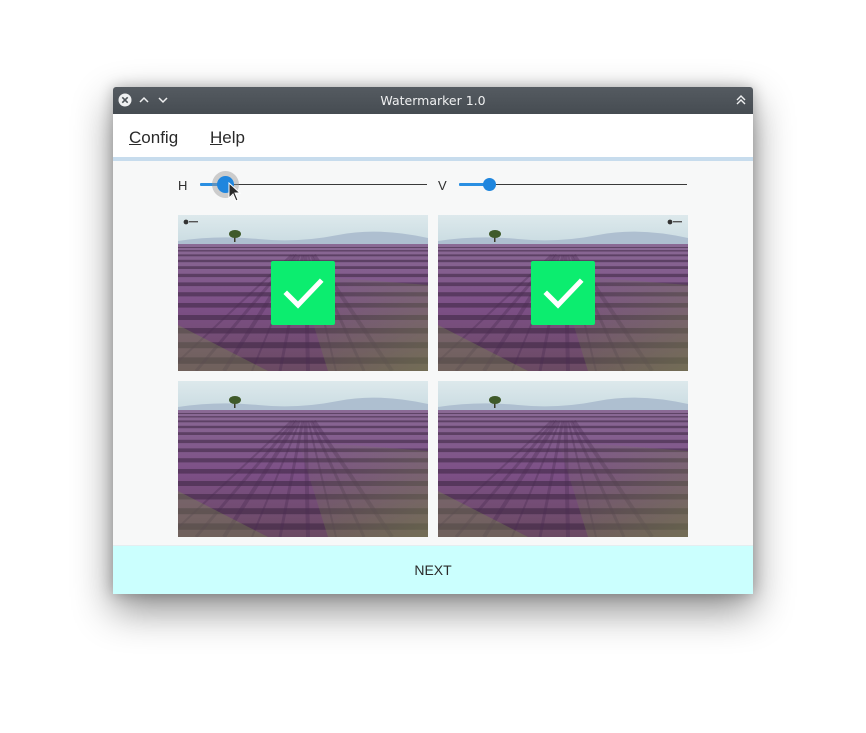 The image size is (866, 733). Describe the element at coordinates (442, 185) in the screenshot. I see `vertical-slider-label: V` at that location.